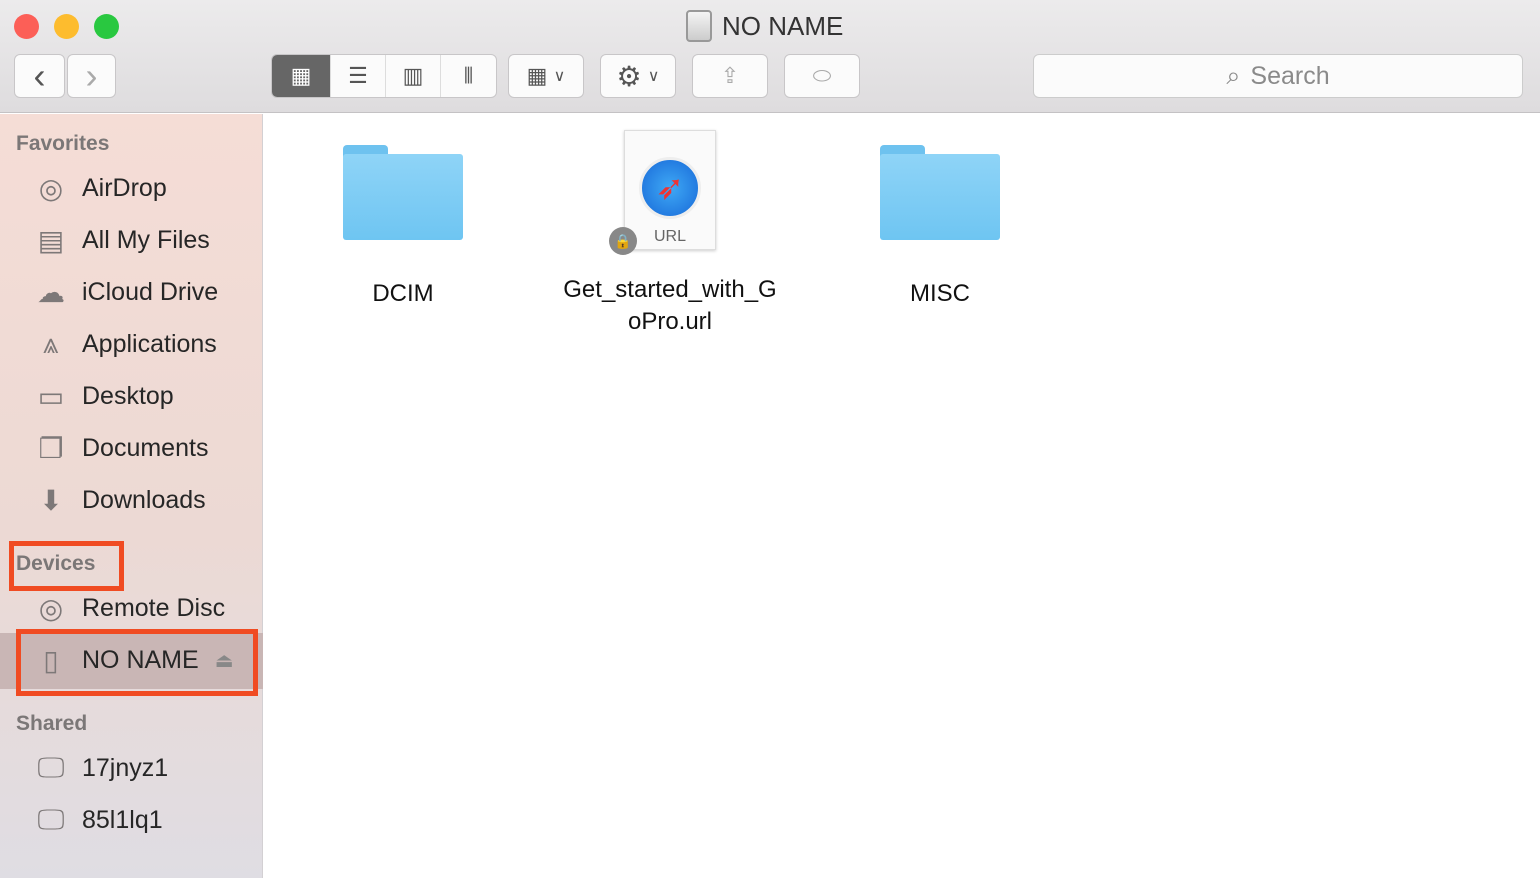 This screenshot has height=878, width=1540. I want to click on disc-icon: ◎, so click(51, 608).